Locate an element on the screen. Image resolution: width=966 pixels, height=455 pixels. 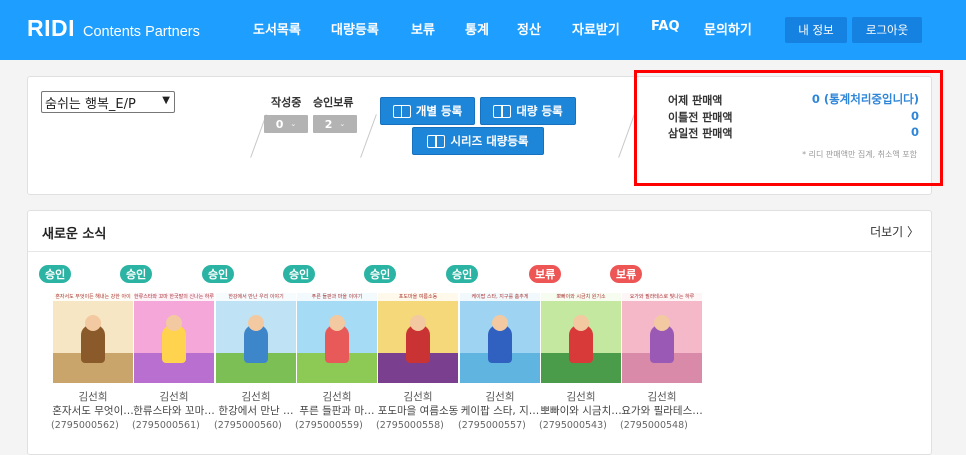
nav-downloads: 자료받기 is located at coordinates (596, 28).